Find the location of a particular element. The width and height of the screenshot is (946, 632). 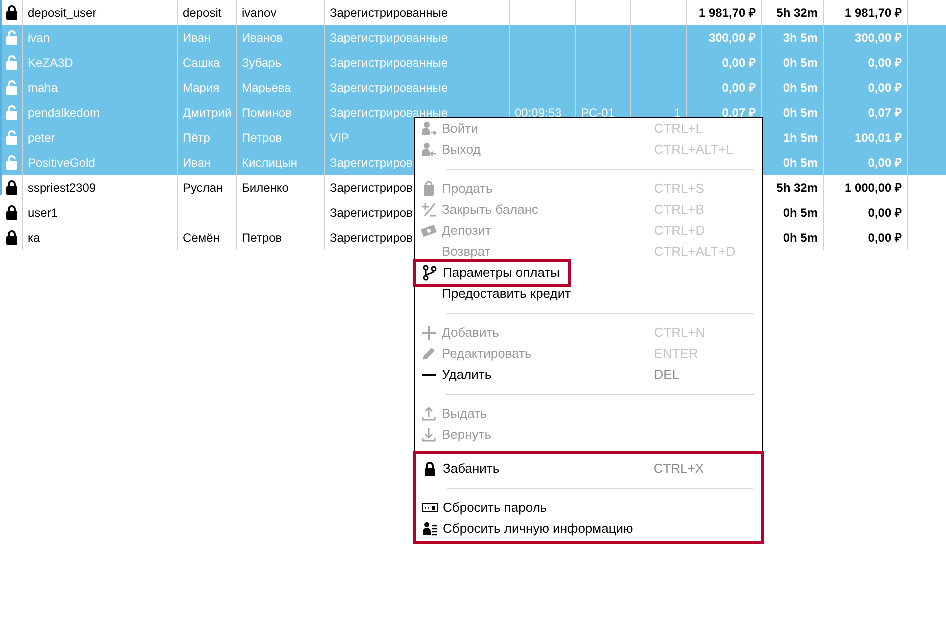

table-cell-text: VIP is located at coordinates (340, 138).